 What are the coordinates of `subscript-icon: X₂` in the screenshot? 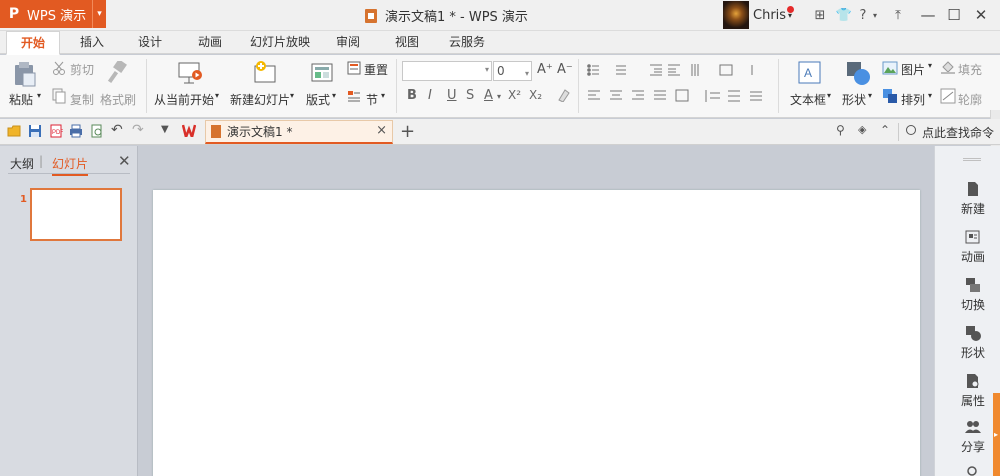 It's located at (535, 95).